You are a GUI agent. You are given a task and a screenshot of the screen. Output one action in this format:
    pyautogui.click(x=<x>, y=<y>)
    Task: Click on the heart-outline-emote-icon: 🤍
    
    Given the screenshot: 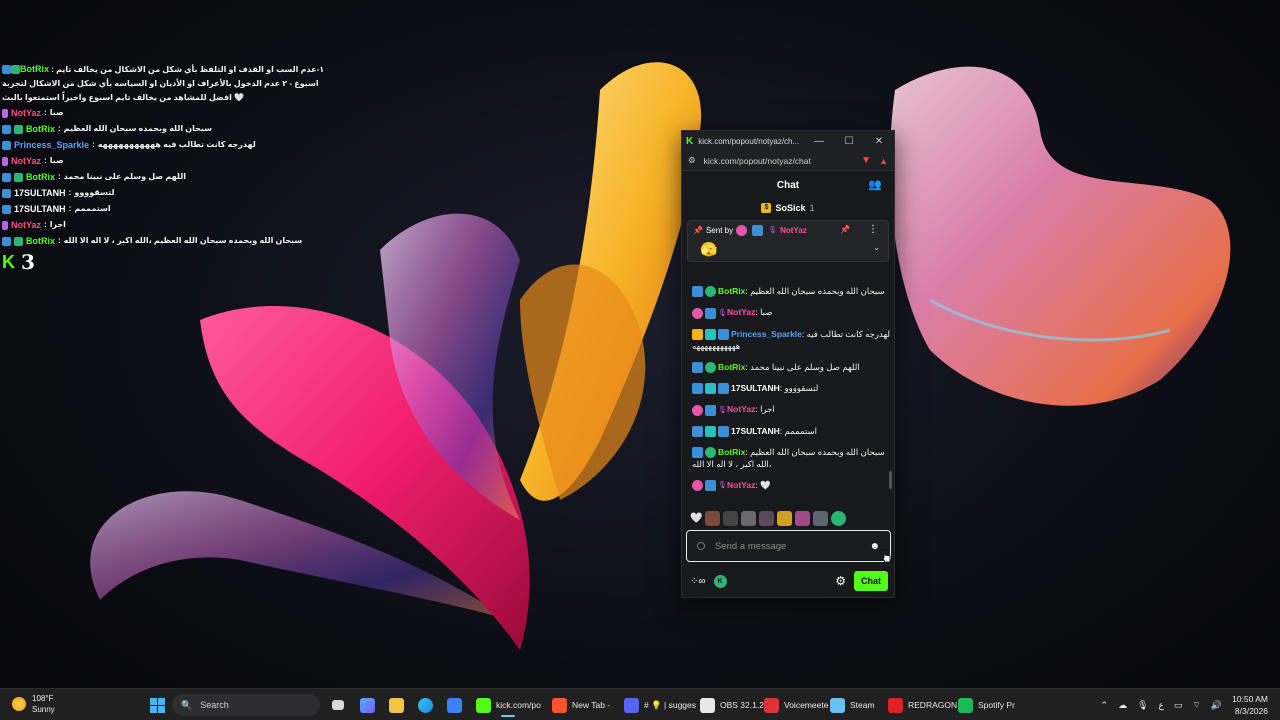 What is the action you would take?
    pyautogui.click(x=696, y=518)
    